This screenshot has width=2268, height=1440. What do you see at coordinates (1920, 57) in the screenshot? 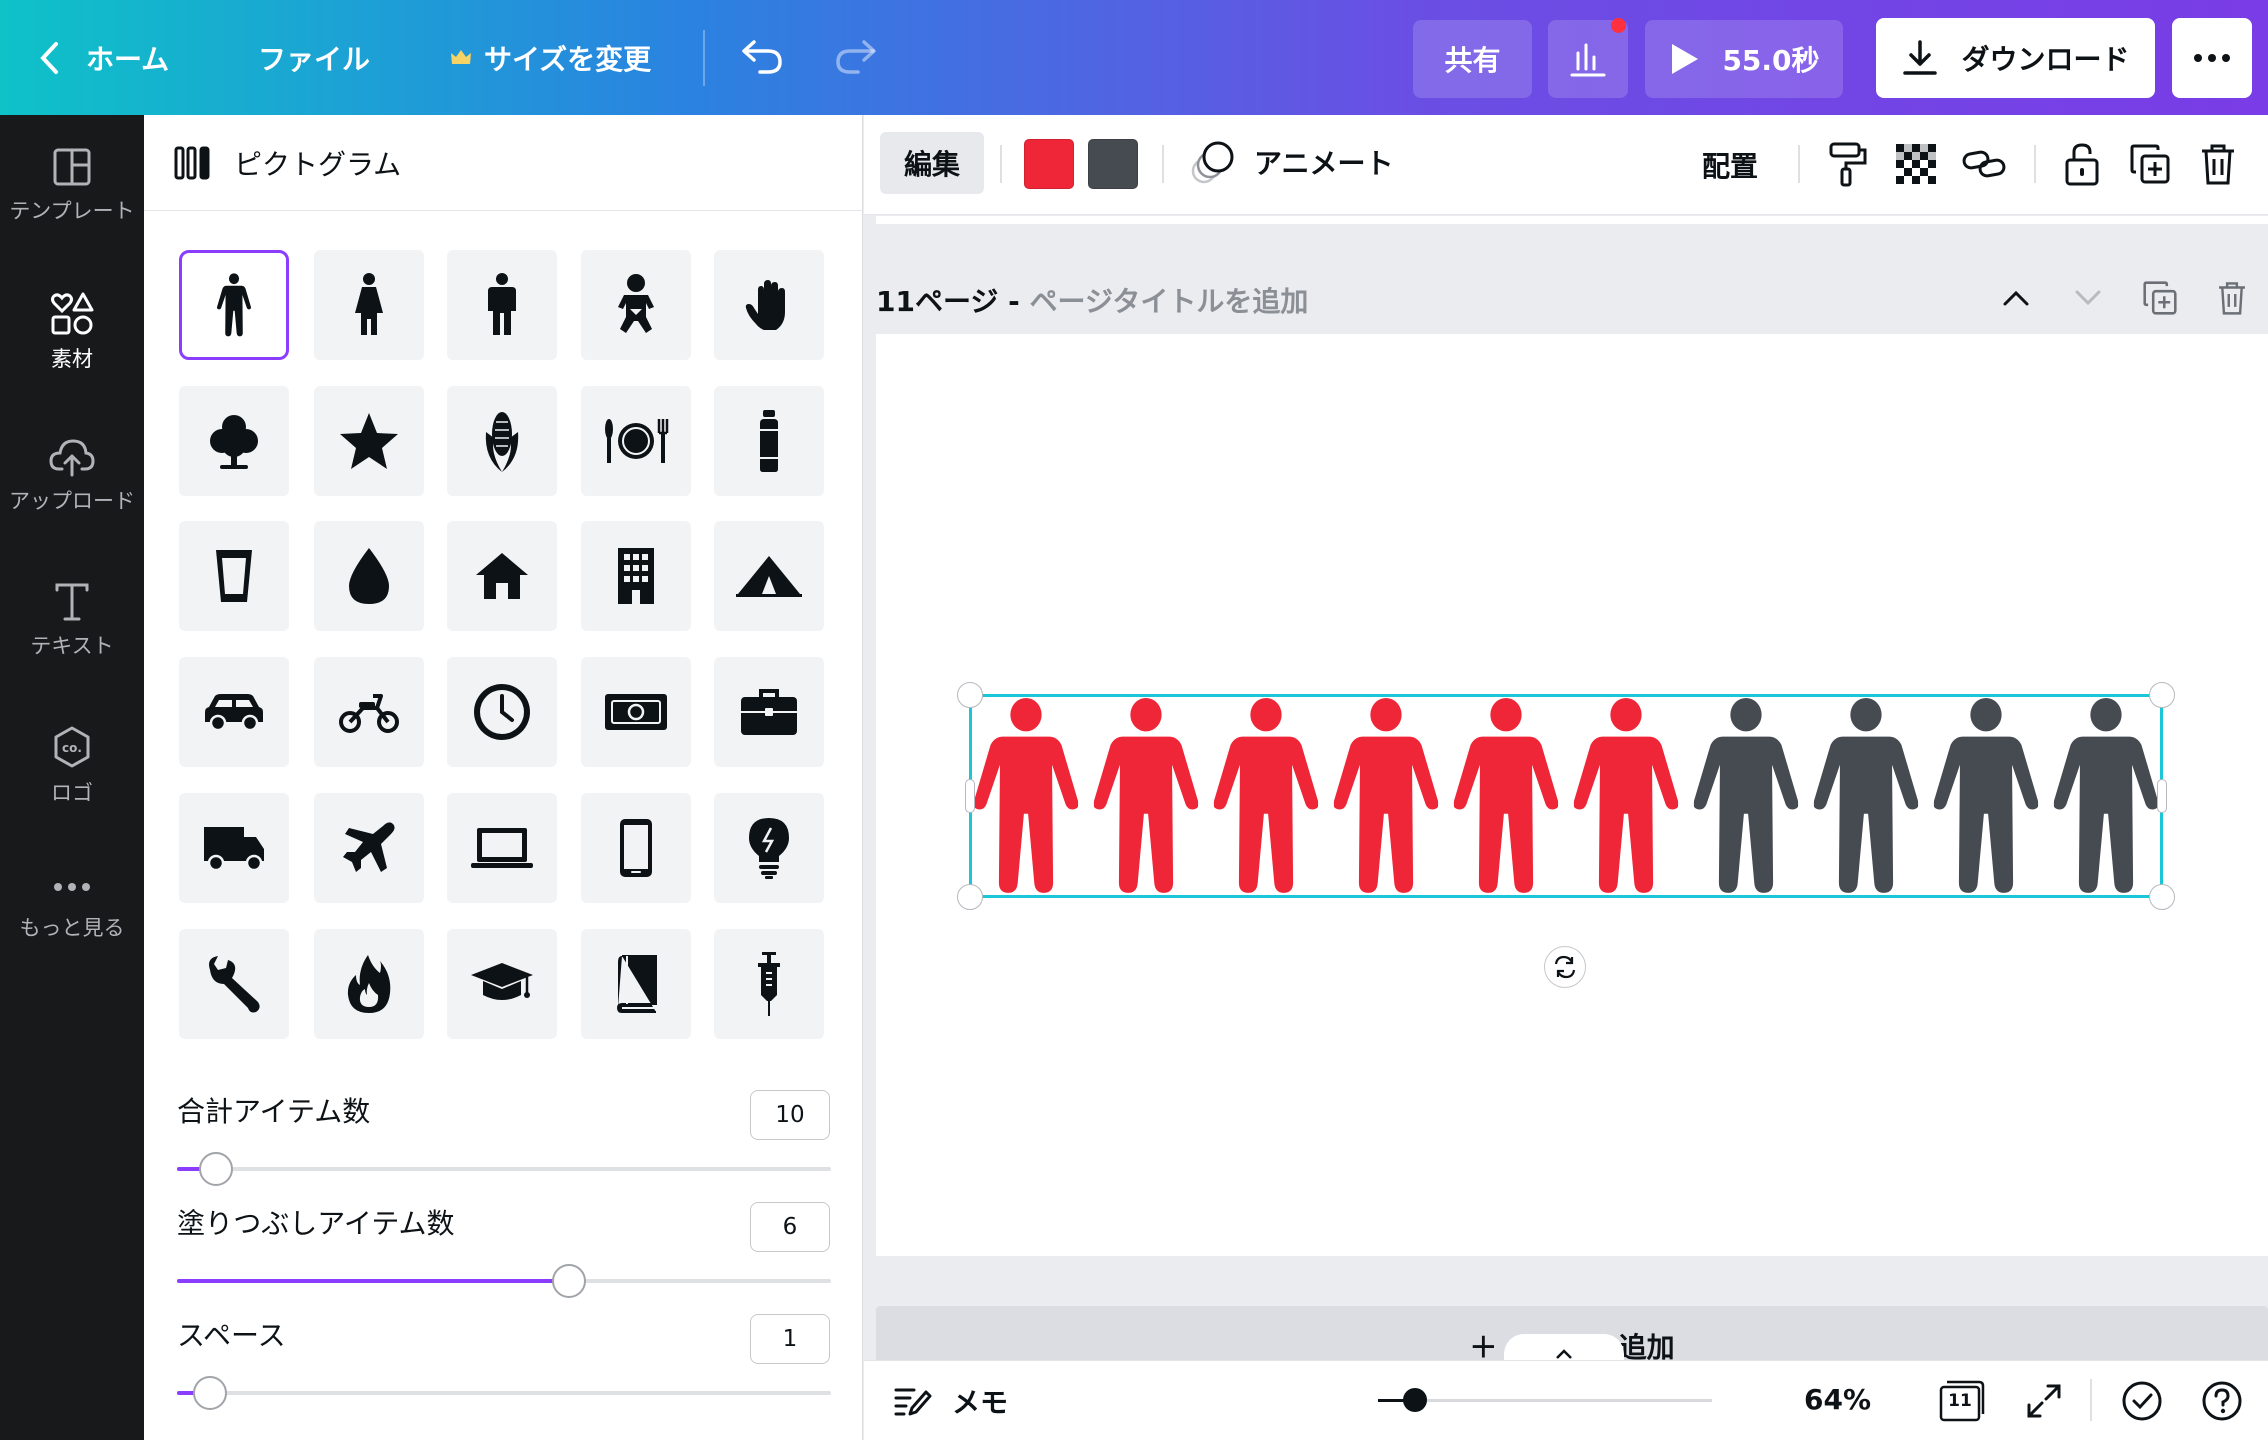
I see `download-icon` at bounding box center [1920, 57].